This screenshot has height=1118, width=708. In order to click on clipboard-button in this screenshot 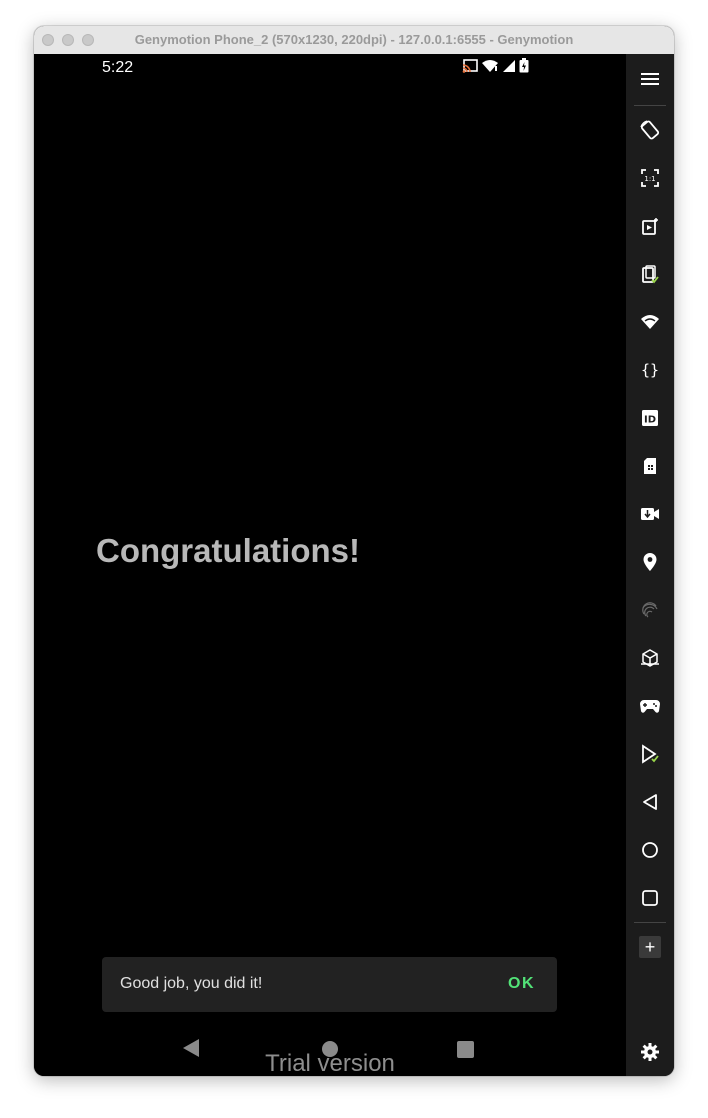, I will do `click(650, 274)`.